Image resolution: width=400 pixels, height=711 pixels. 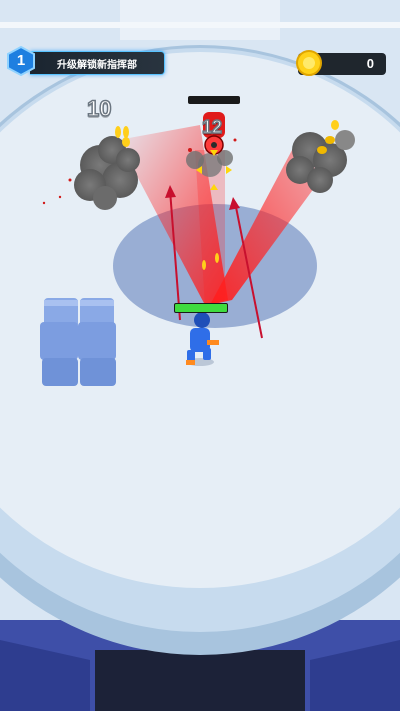 I want to click on level-progress-banner: 升级解锁新指挥部, so click(x=97, y=63).